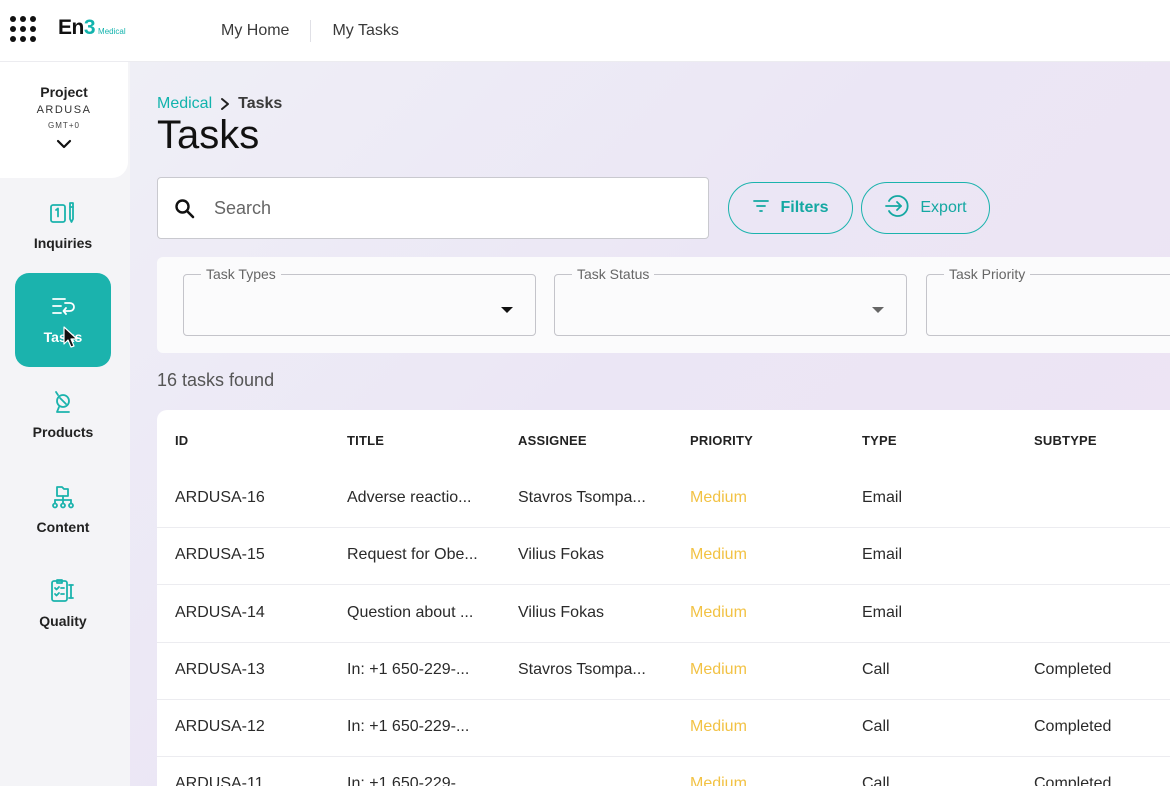 The image size is (1170, 786). Describe the element at coordinates (225, 104) in the screenshot. I see `chevron-right-icon` at that location.